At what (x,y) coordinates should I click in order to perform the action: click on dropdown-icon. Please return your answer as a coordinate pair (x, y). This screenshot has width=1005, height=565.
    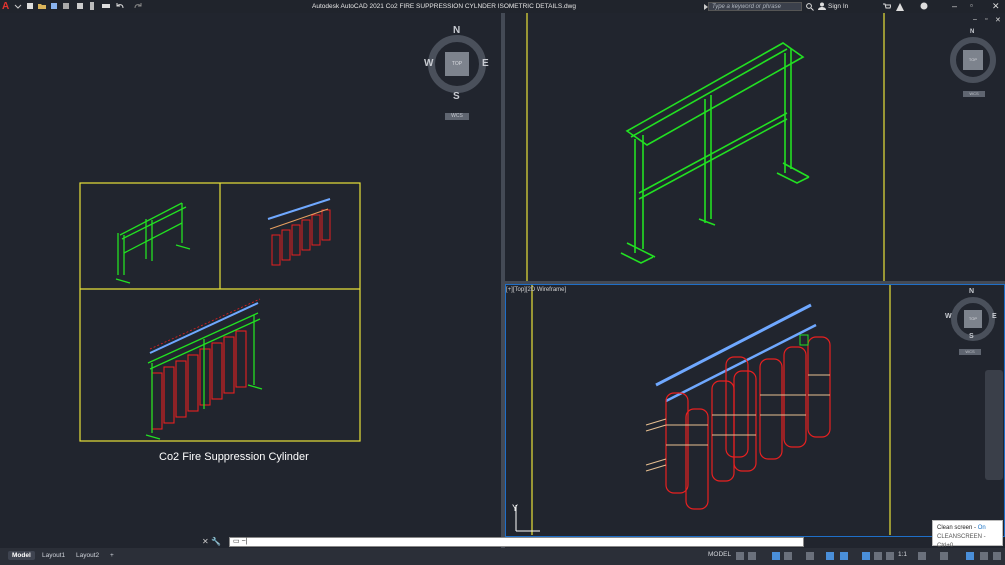
    Looking at the image, I should click on (18, 6).